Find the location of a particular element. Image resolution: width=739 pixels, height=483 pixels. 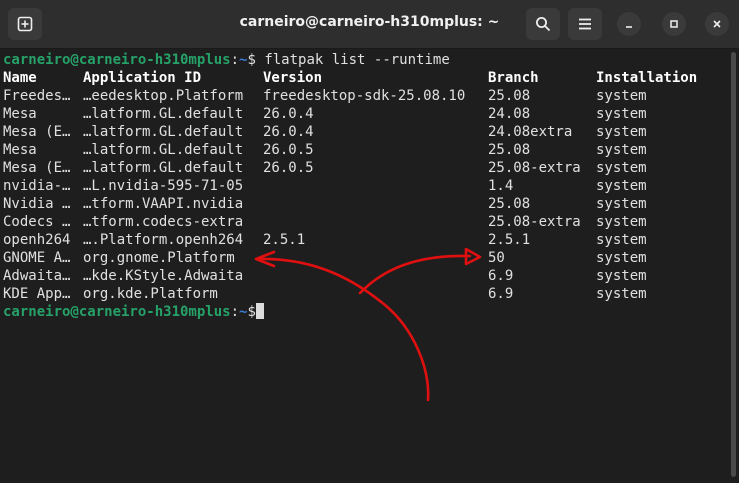

search-icon is located at coordinates (543, 24).